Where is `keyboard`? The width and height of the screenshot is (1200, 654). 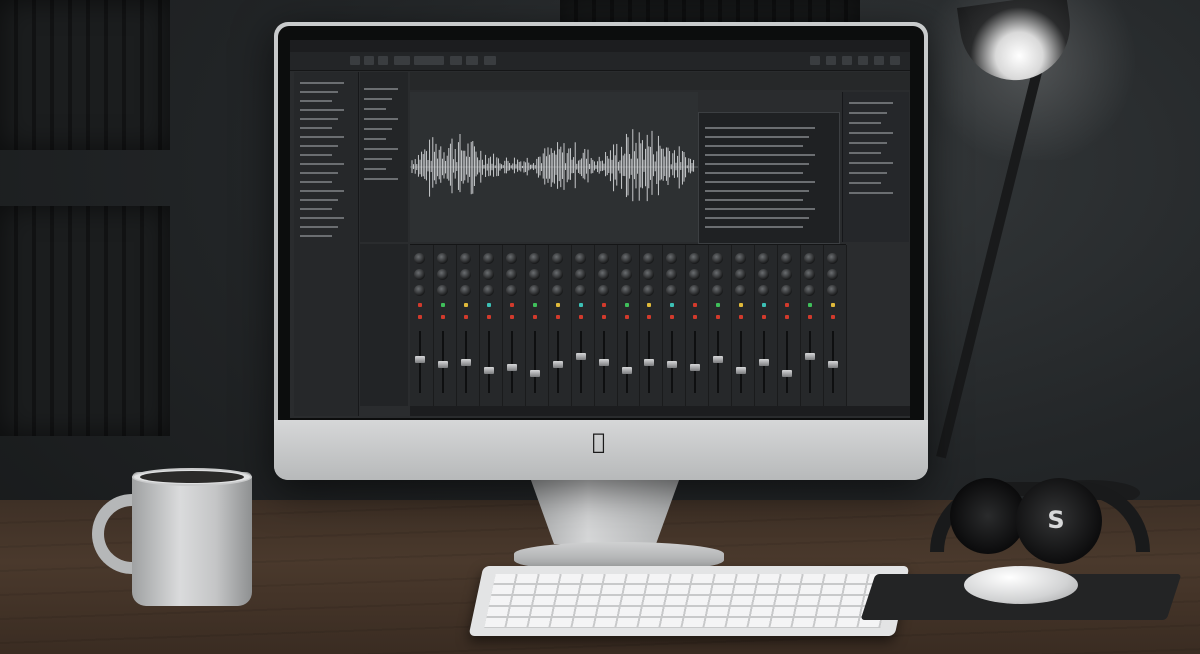 keyboard is located at coordinates (689, 601).